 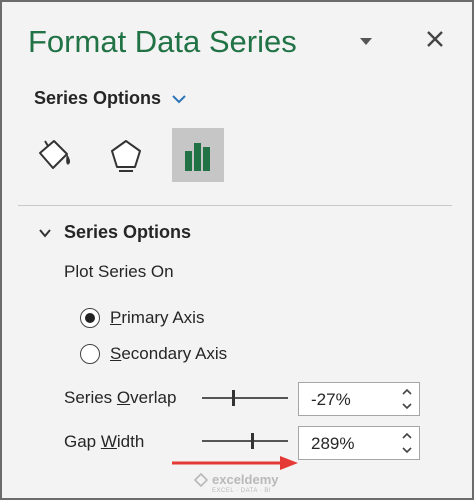 What do you see at coordinates (120, 397) in the screenshot?
I see `series-overlap-label: Series Overlap` at bounding box center [120, 397].